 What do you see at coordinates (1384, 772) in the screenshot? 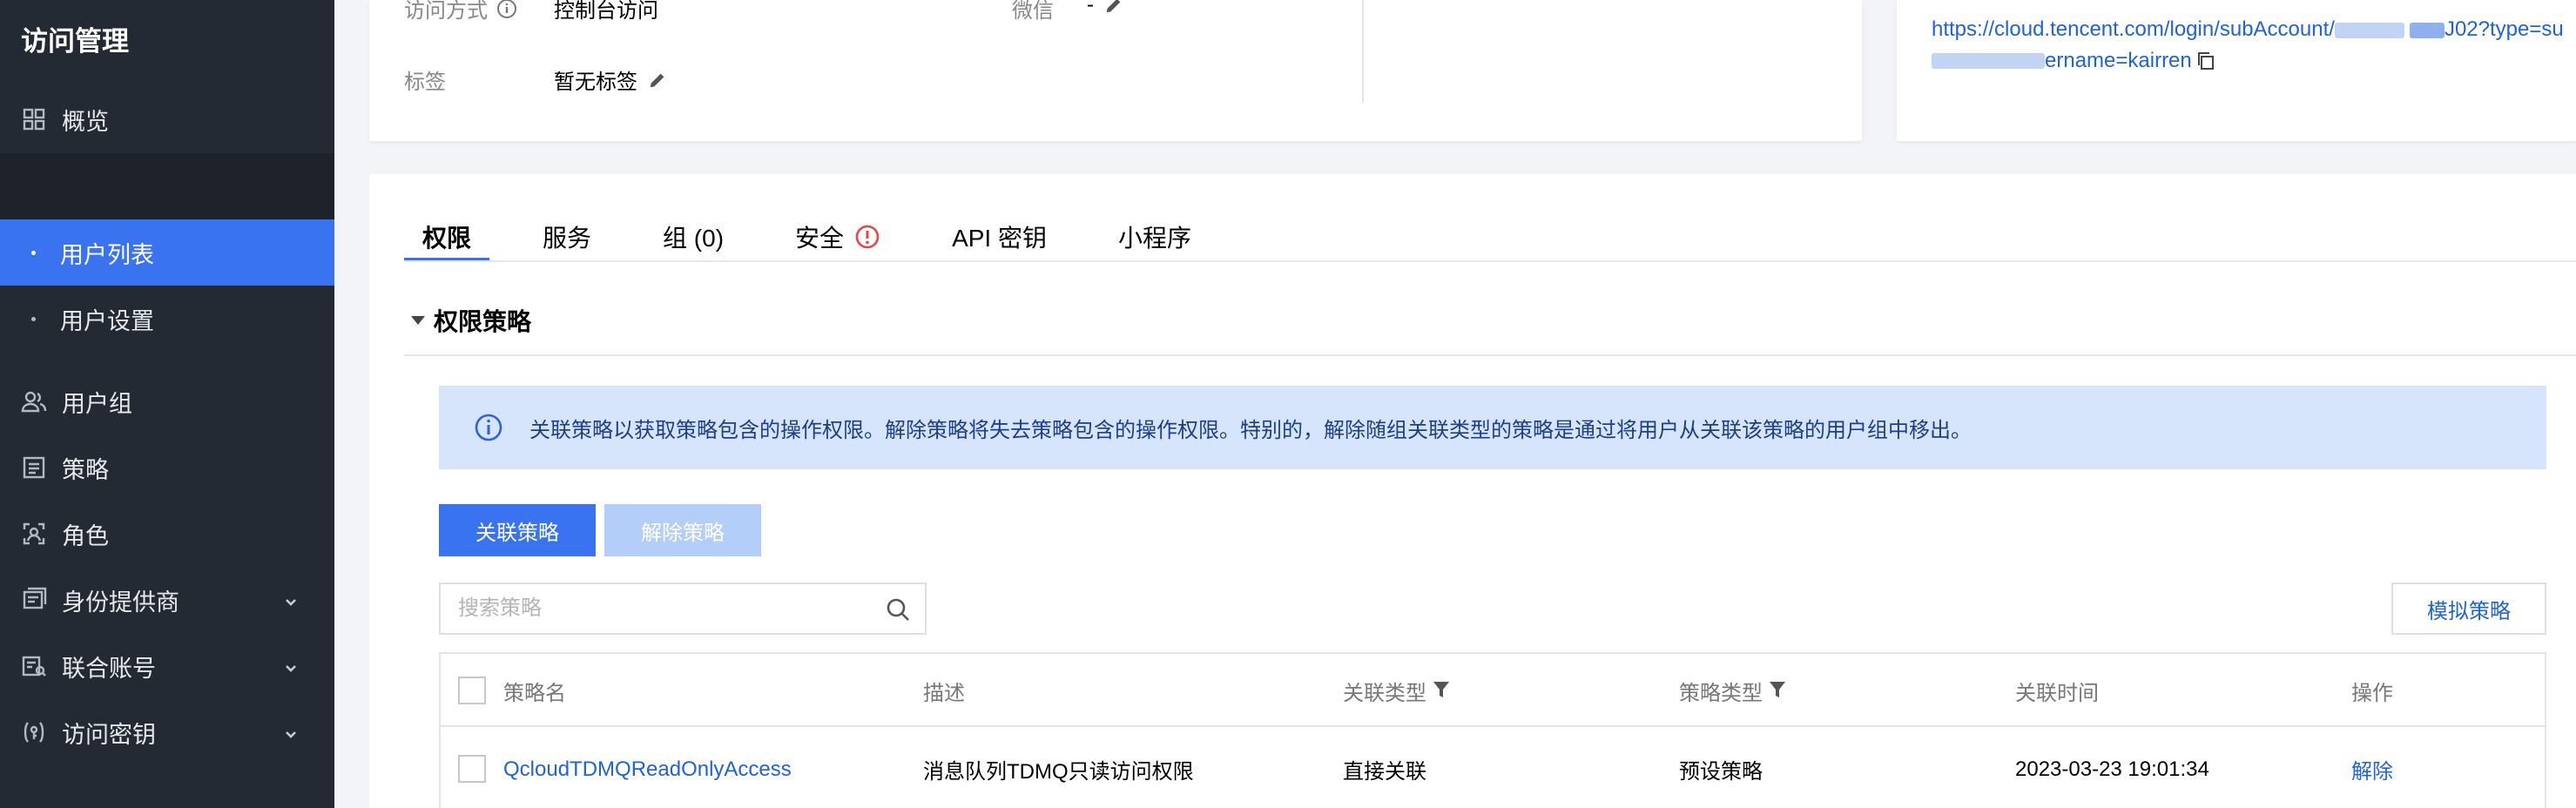
I see `association-type: 直接关联` at bounding box center [1384, 772].